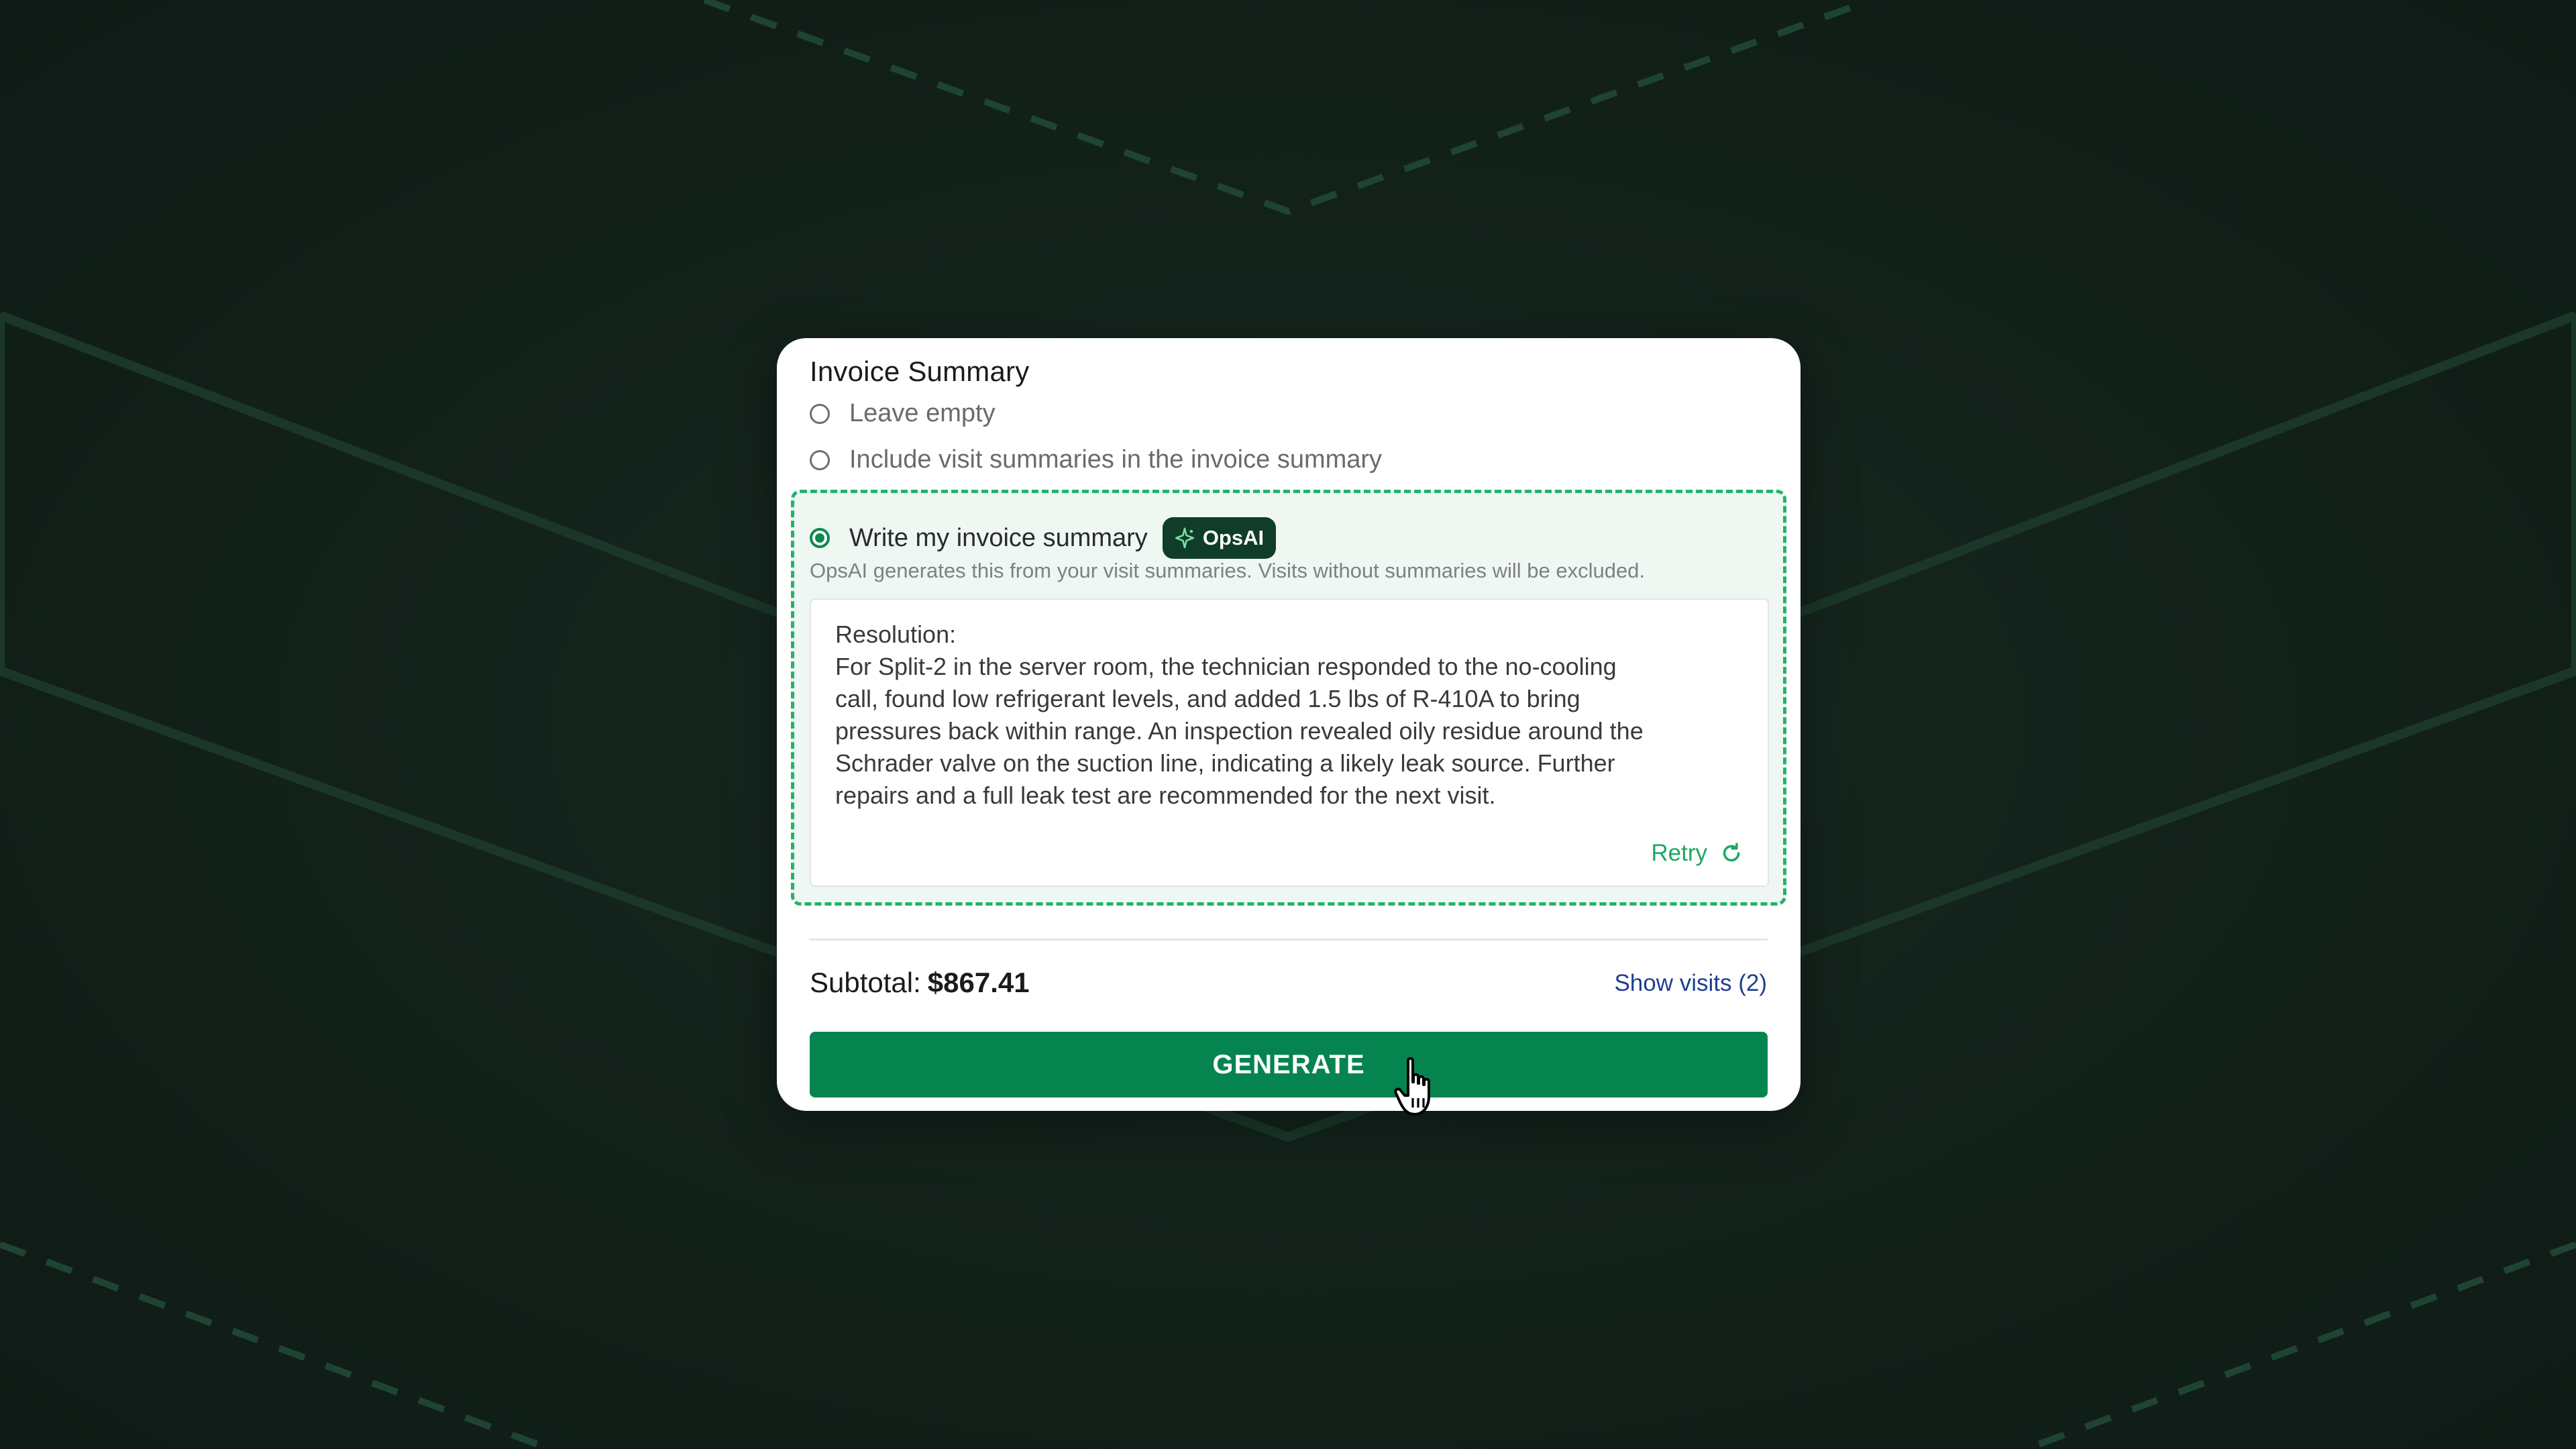 This screenshot has width=2576, height=1449. What do you see at coordinates (820, 538) in the screenshot?
I see `radio-write-summary` at bounding box center [820, 538].